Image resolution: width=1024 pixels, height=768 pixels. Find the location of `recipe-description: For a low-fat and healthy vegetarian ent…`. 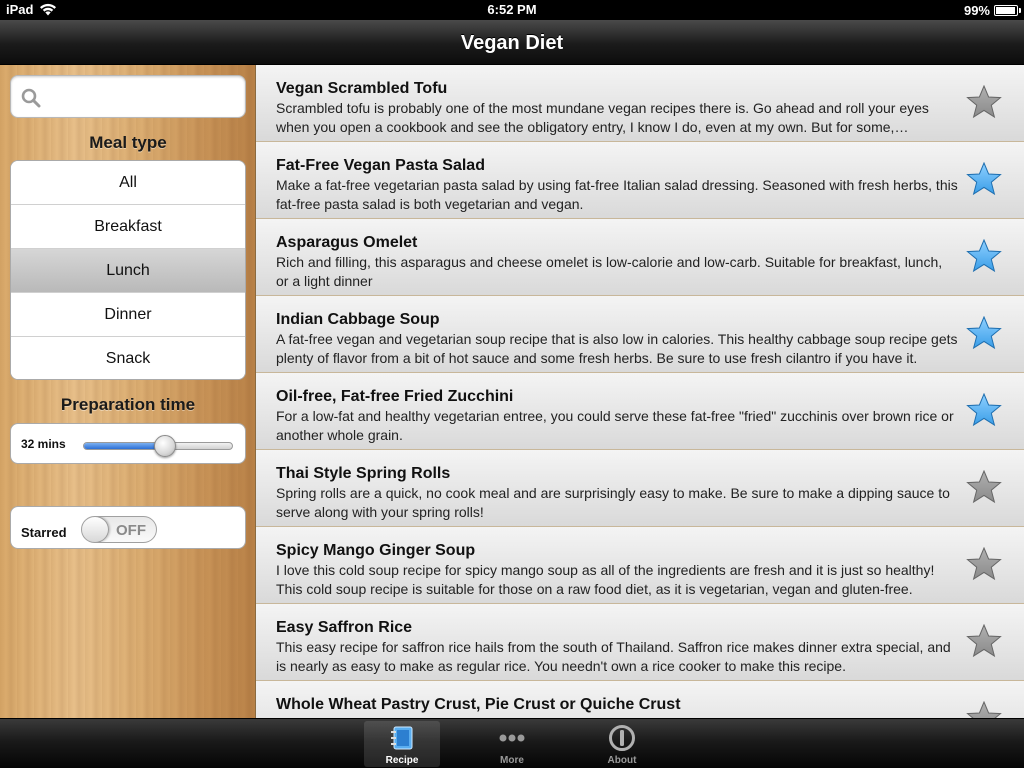

recipe-description: For a low-fat and healthy vegetarian ent… is located at coordinates (615, 425).